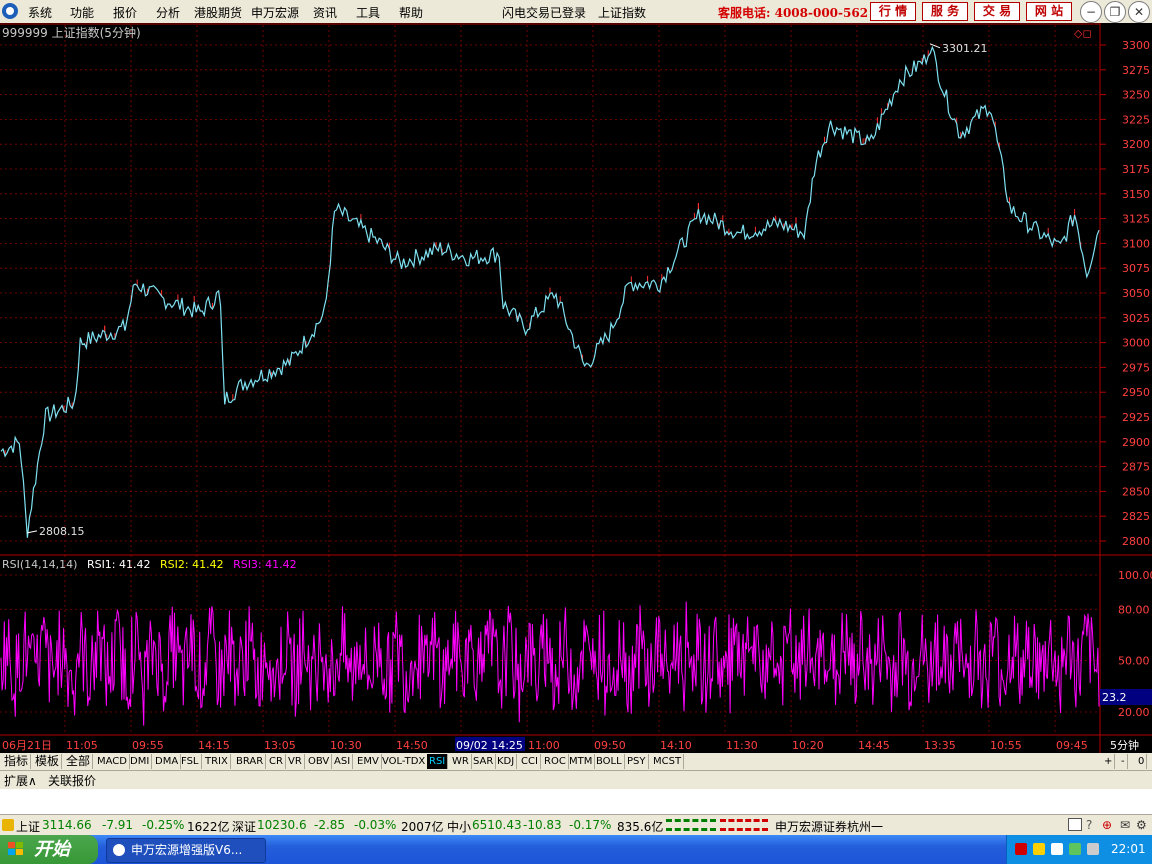 The height and width of the screenshot is (864, 1152). Describe the element at coordinates (544, 13) in the screenshot. I see `trade-login-status: 闪电交易已登录` at that location.